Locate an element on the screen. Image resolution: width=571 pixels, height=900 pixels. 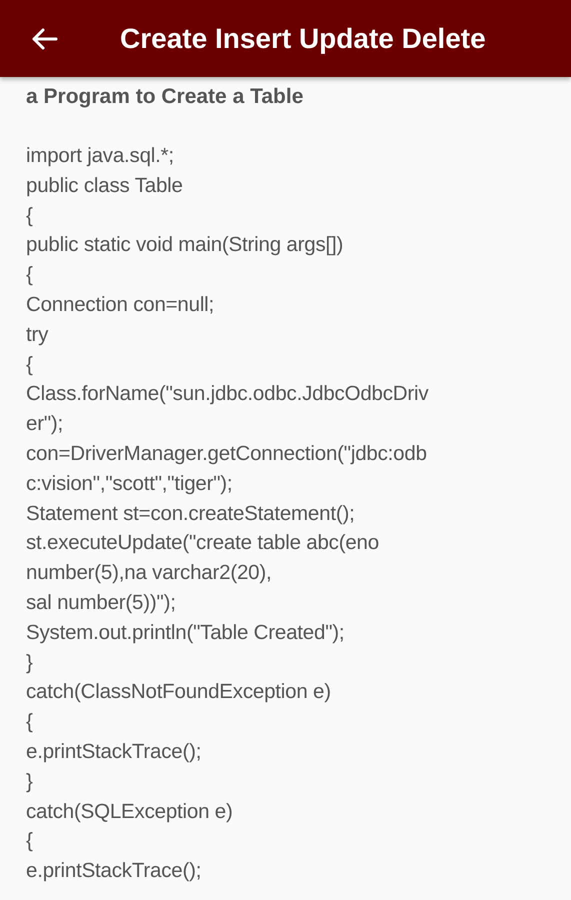
code-line: try is located at coordinates (37, 335).